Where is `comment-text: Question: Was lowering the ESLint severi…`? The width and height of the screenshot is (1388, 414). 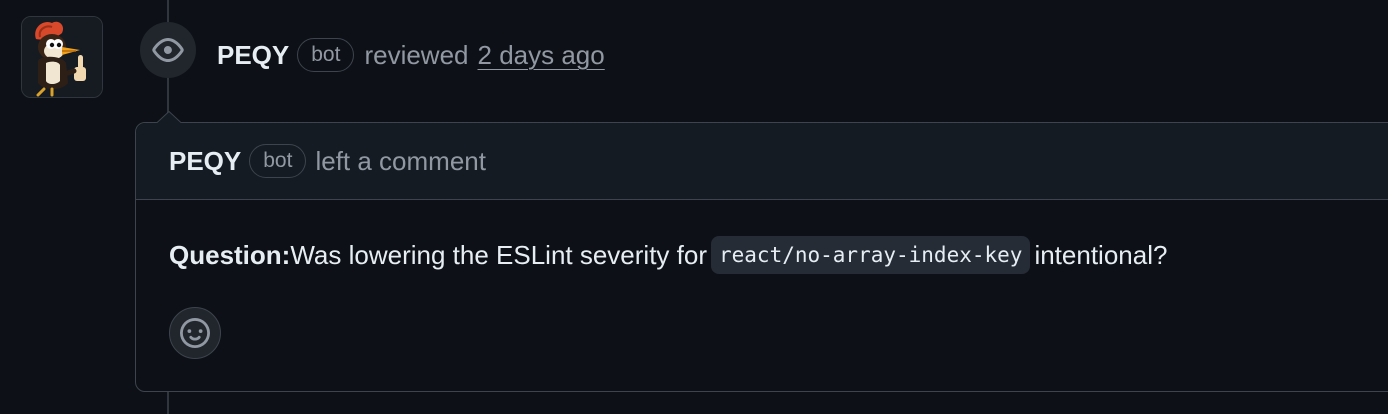
comment-text: Question: Was lowering the ESLint severi… is located at coordinates (668, 255).